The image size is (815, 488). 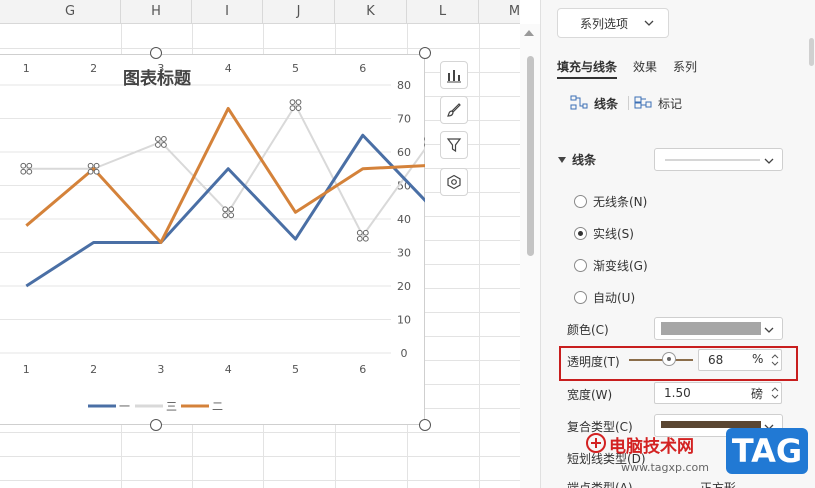 What do you see at coordinates (26, 369) in the screenshot?
I see `x-tick-label-bottom: 1` at bounding box center [26, 369].